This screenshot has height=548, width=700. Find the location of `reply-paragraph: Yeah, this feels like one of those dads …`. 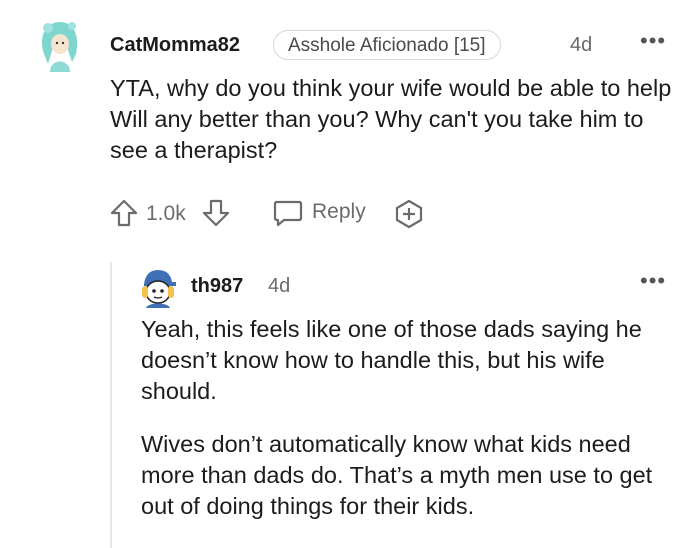

reply-paragraph: Yeah, this feels like one of those dads … is located at coordinates (391, 360).